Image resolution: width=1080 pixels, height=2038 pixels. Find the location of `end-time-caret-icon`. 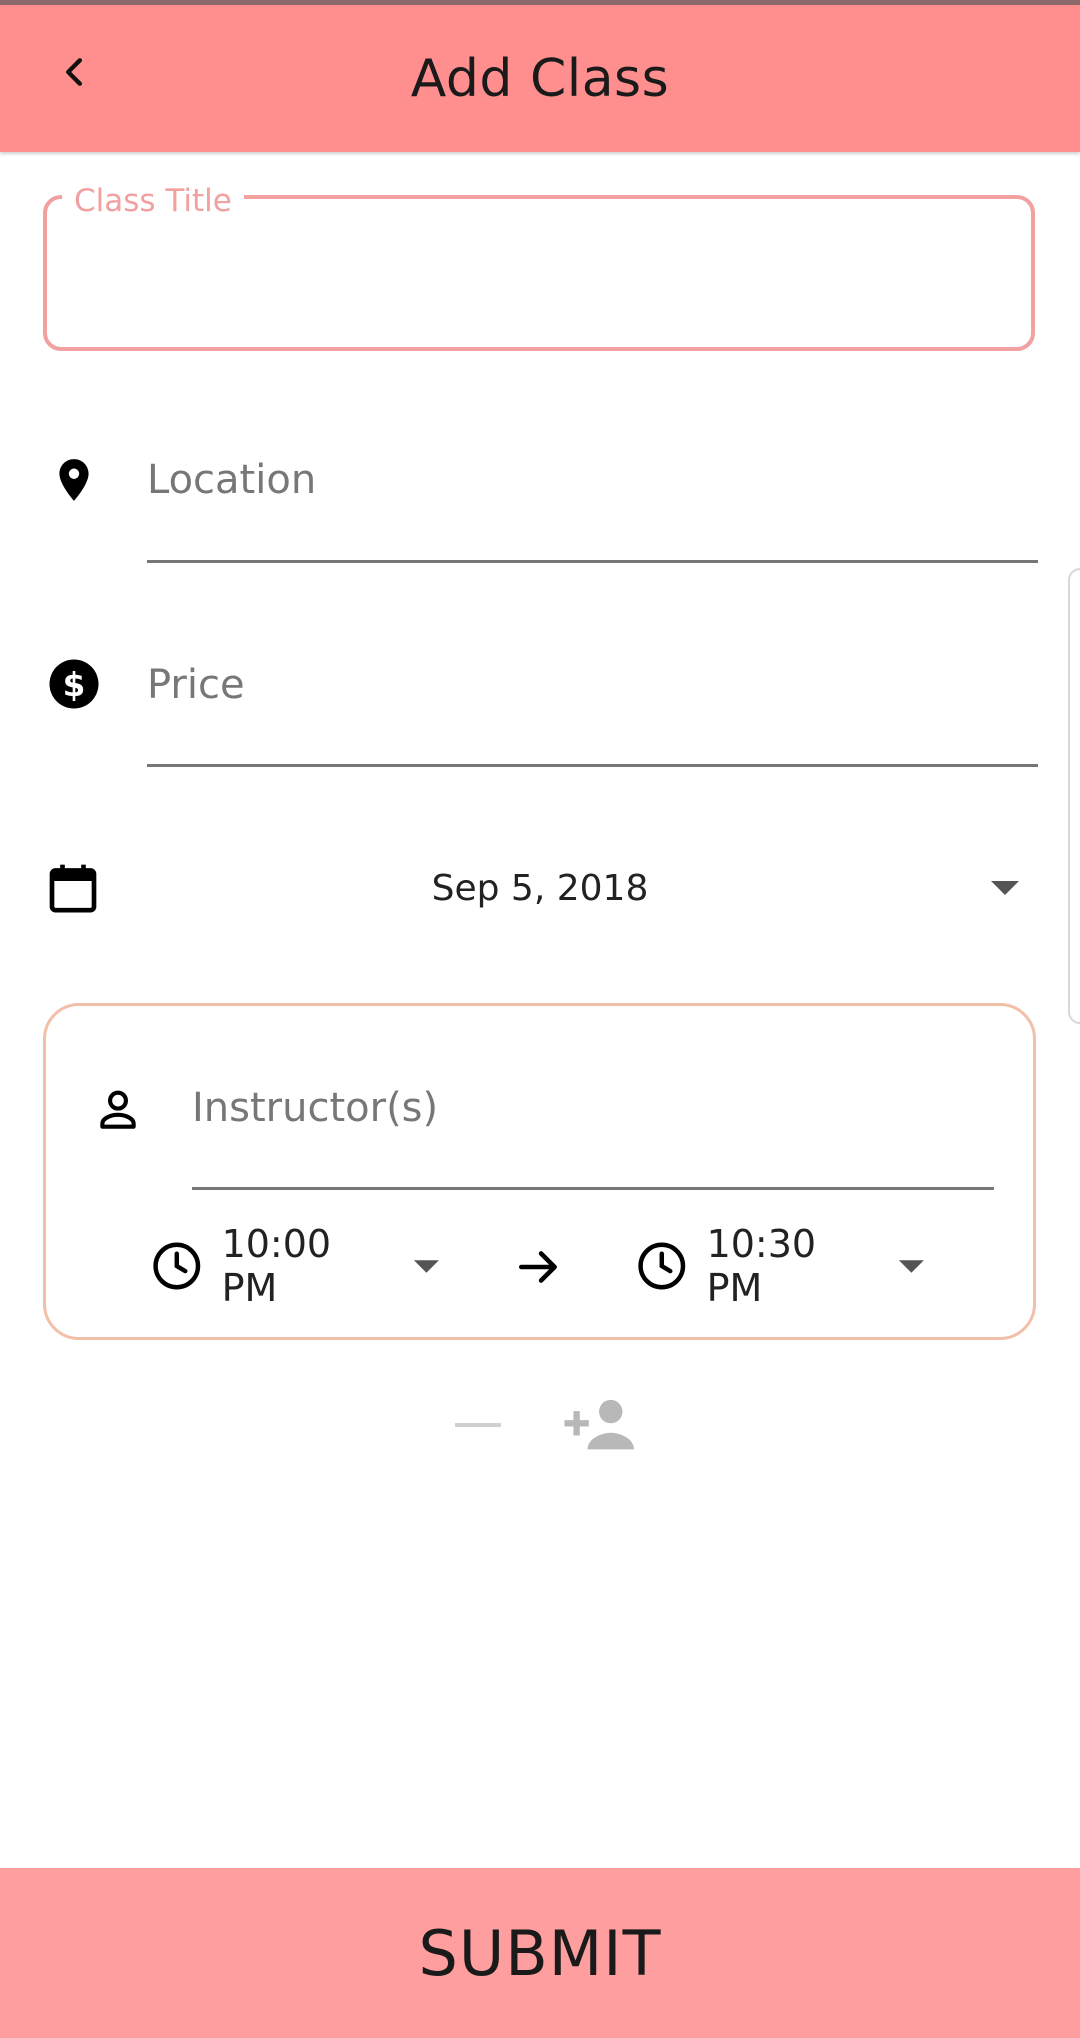

end-time-caret-icon is located at coordinates (912, 1266).